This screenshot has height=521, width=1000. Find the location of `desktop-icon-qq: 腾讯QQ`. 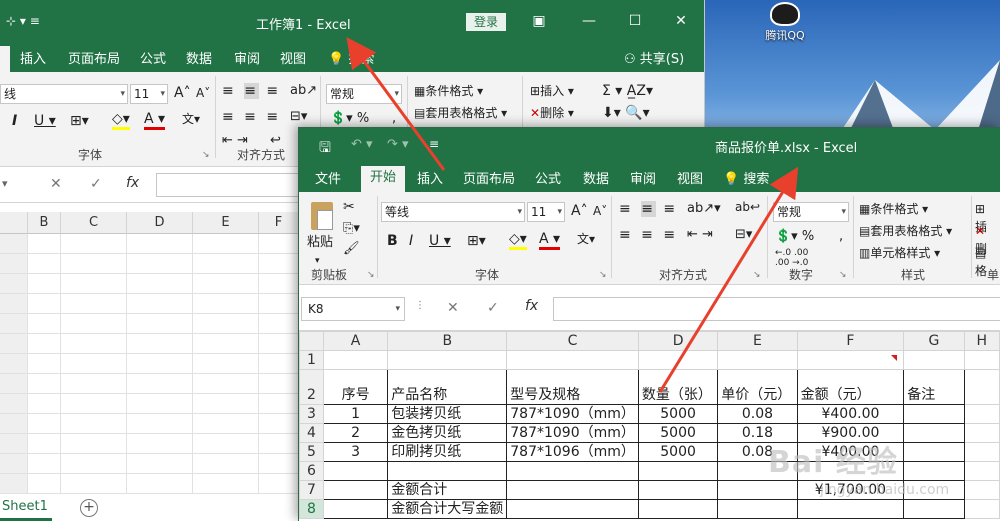

desktop-icon-qq: 腾讯QQ is located at coordinates (785, 22).